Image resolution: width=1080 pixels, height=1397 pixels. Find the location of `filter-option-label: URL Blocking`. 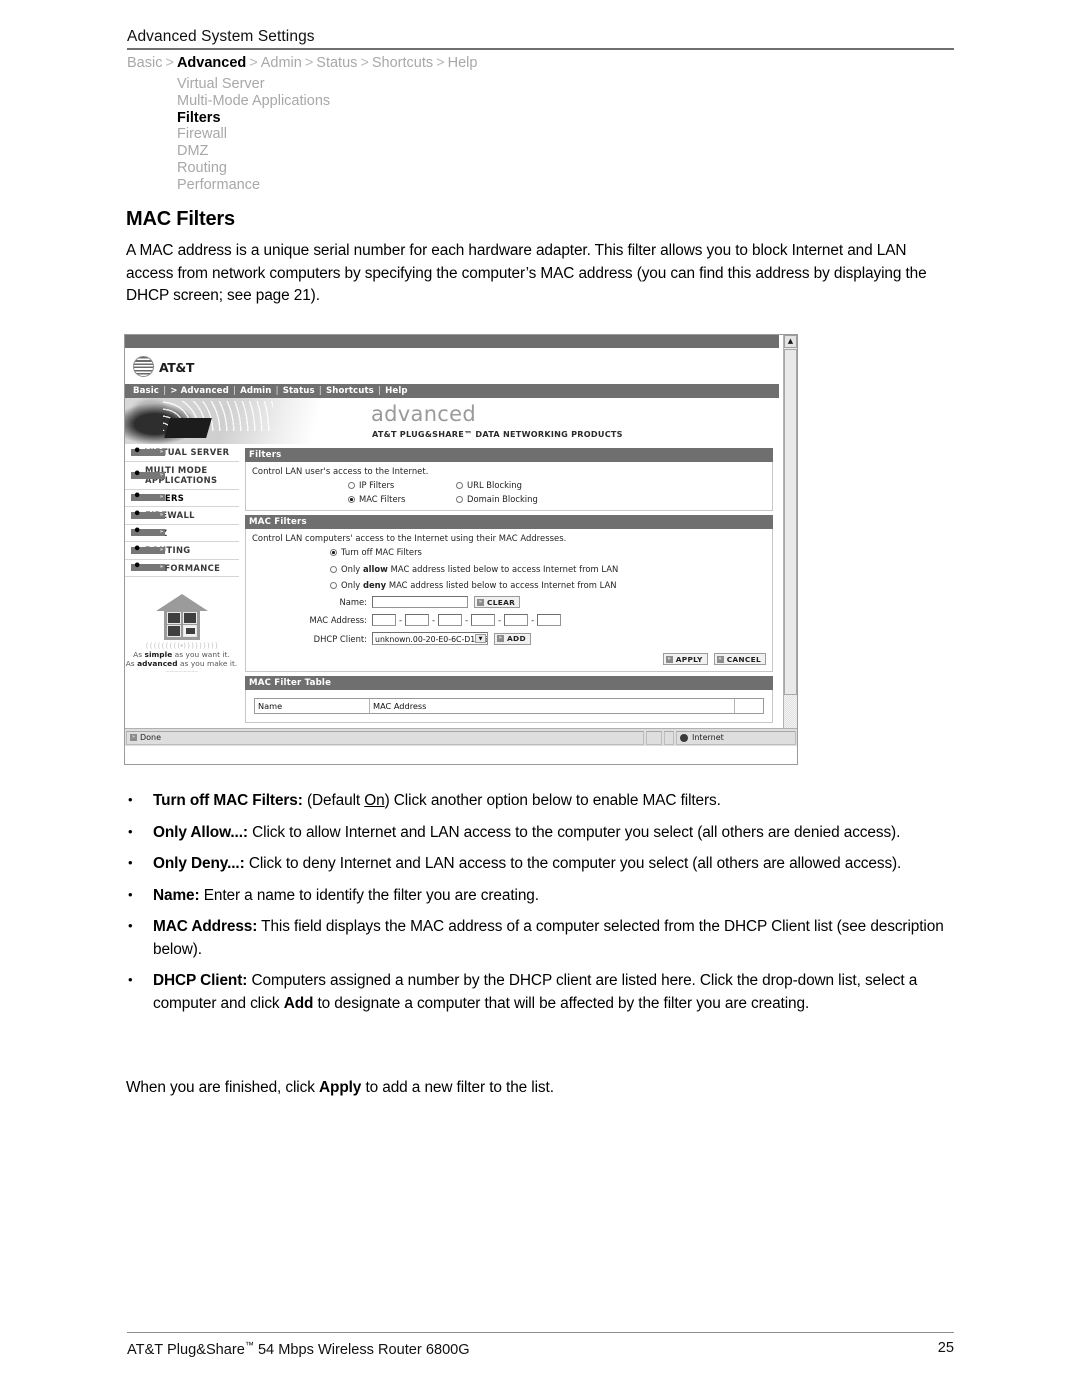

filter-option-label: URL Blocking is located at coordinates (494, 485).